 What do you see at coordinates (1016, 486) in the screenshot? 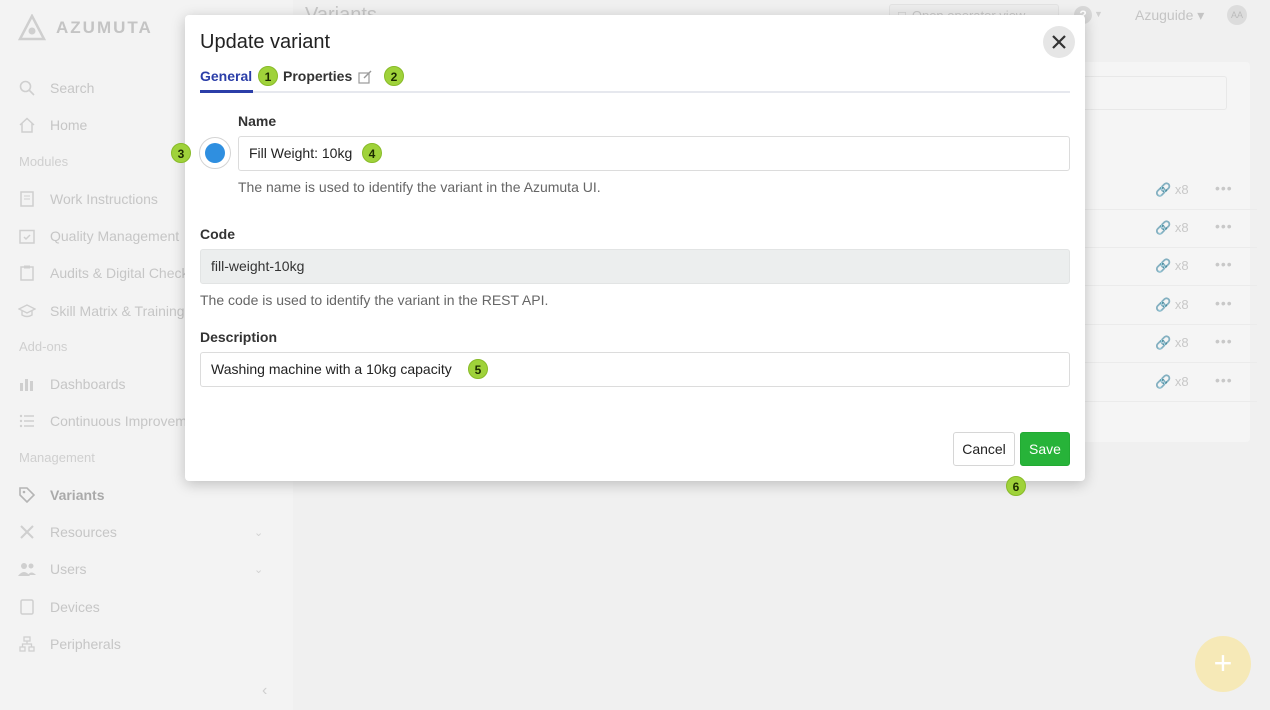
I see `annotation-badge-6: 6` at bounding box center [1016, 486].